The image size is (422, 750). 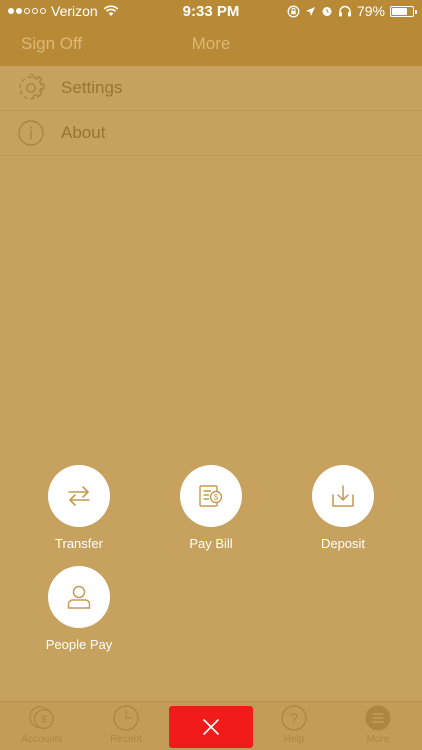 I want to click on alarm-icon, so click(x=327, y=11).